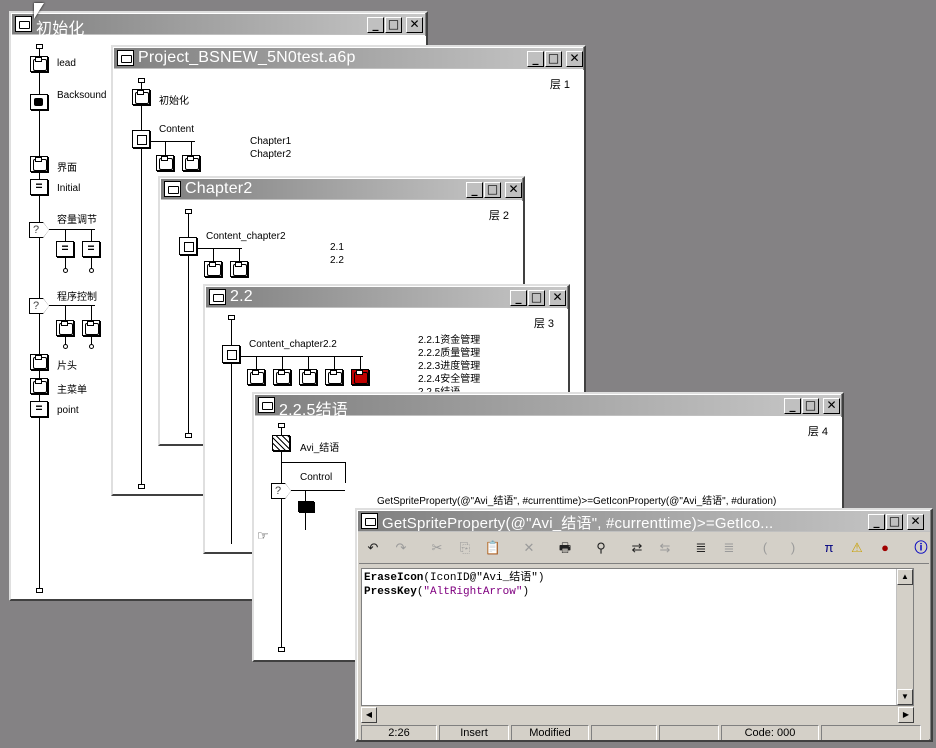 The height and width of the screenshot is (748, 936). Describe the element at coordinates (770, 732) in the screenshot. I see `status-code: Code: 000` at that location.